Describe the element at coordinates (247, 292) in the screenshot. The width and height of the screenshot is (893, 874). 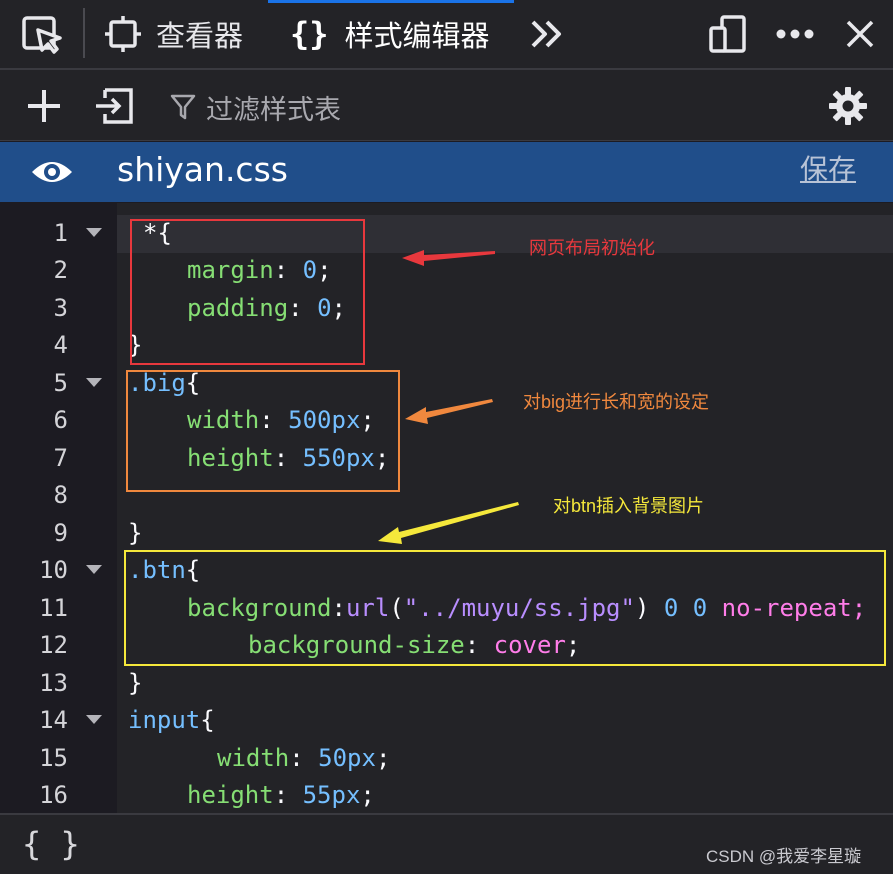
I see `annotation-box-init` at that location.